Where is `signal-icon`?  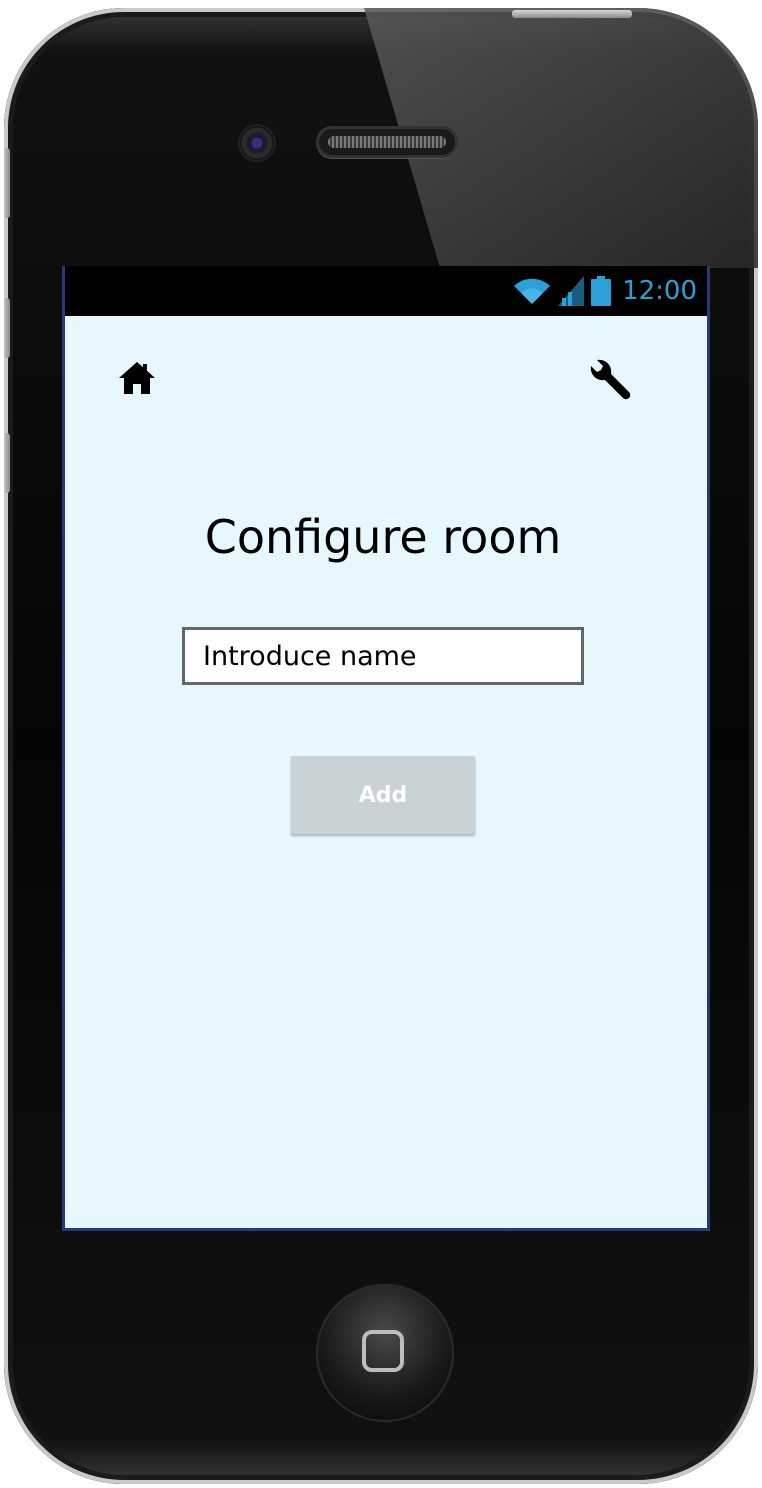 signal-icon is located at coordinates (571, 291).